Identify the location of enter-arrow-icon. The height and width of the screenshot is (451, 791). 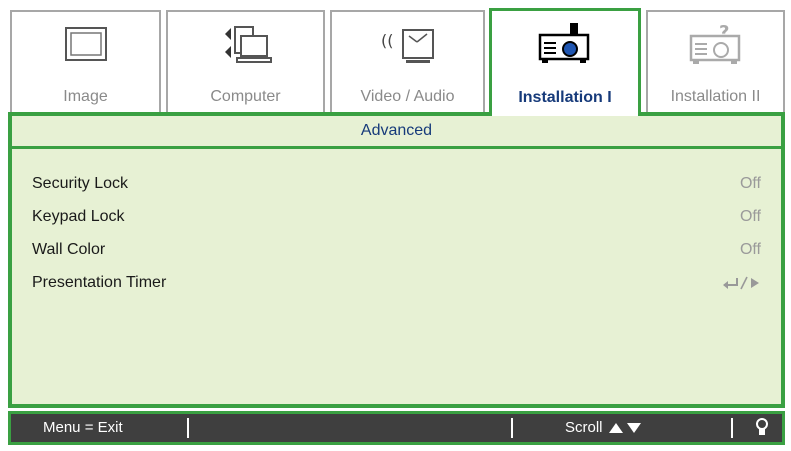
(741, 283).